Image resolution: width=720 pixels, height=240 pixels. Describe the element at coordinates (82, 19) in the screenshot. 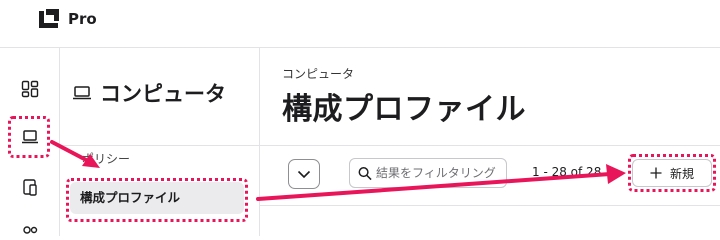

I see `app-brand: Pro` at that location.